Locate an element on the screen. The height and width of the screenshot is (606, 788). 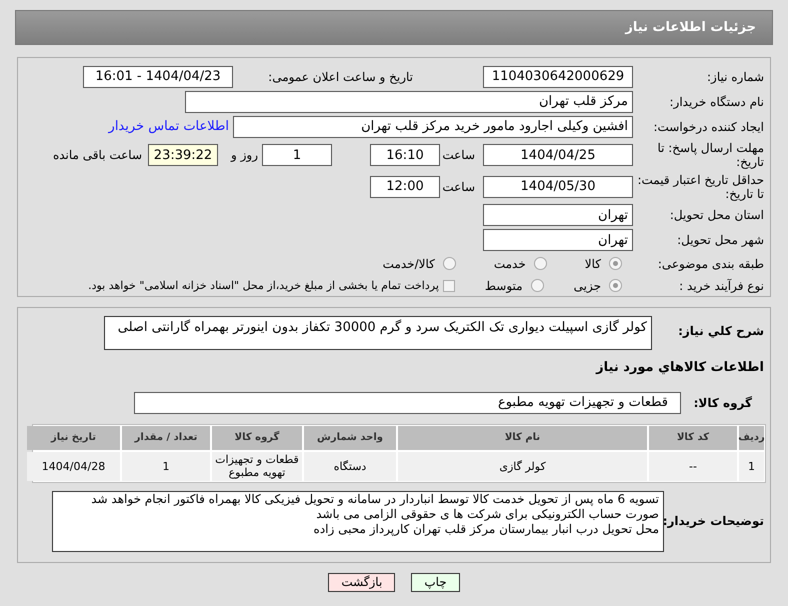
print-button: چاپ is located at coordinates (435, 582).